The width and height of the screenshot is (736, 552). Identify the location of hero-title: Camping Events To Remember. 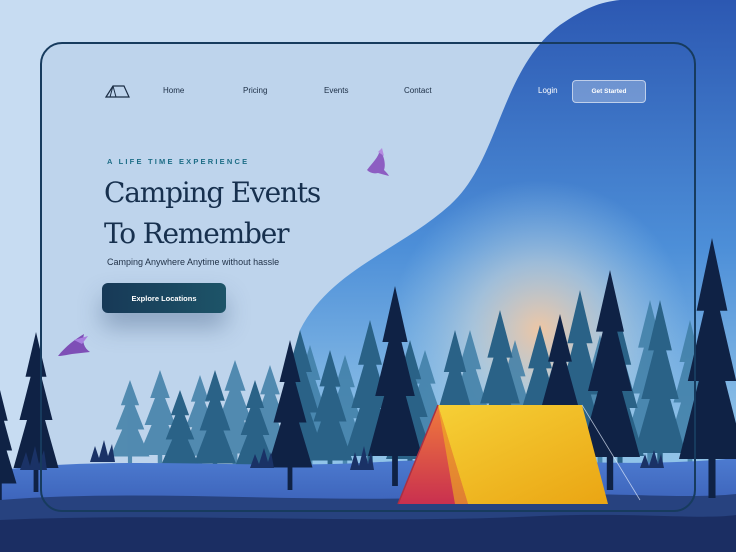
(234, 213).